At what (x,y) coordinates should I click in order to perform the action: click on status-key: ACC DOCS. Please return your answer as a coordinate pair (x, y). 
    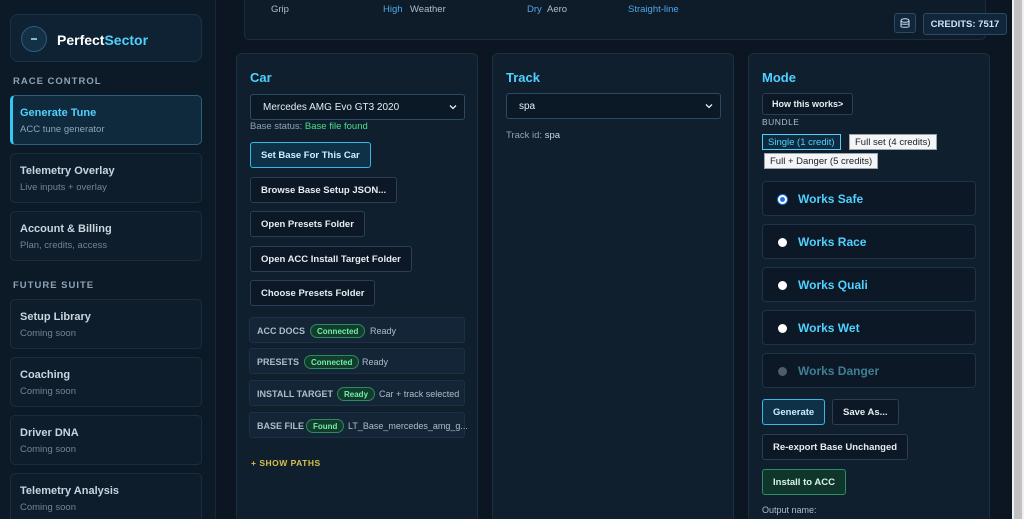
    Looking at the image, I should click on (281, 331).